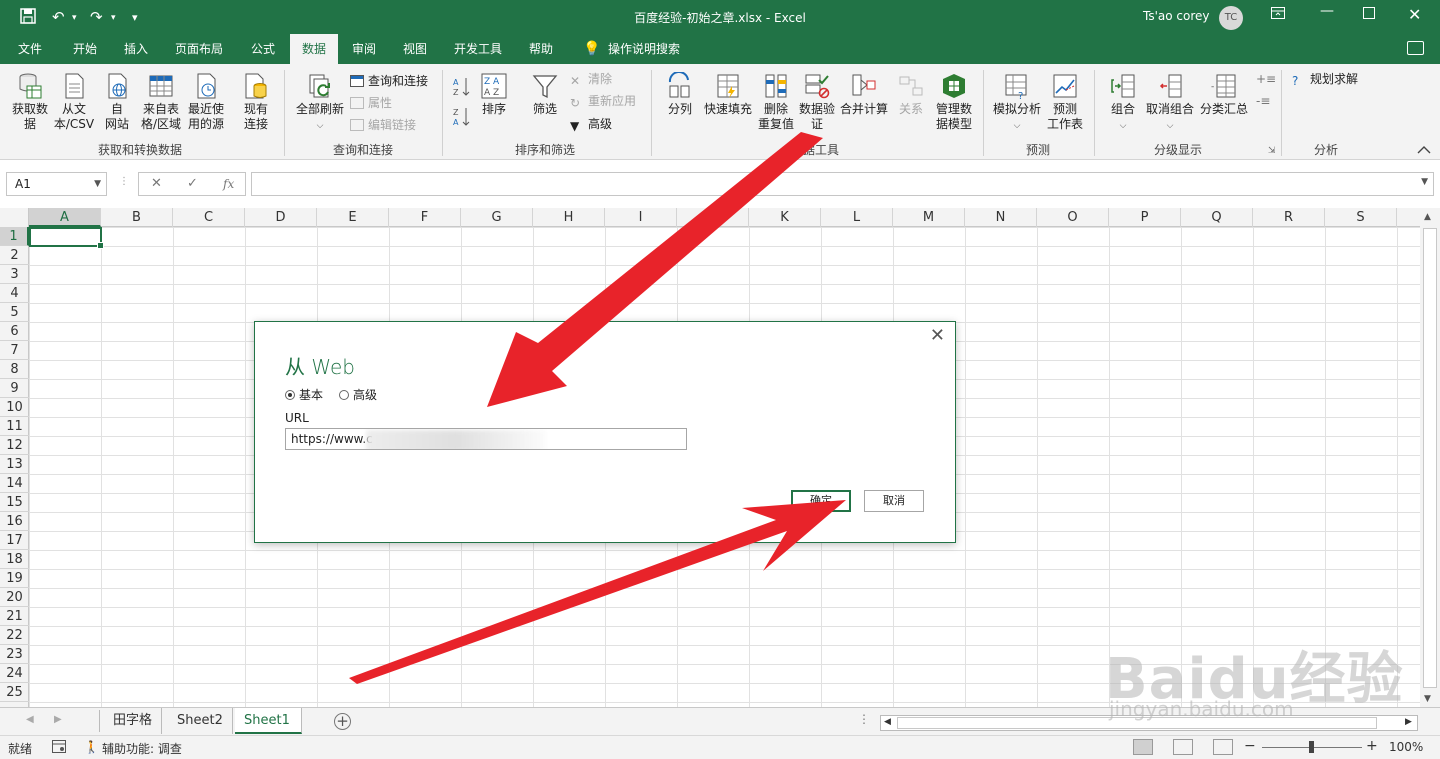  What do you see at coordinates (268, 721) in the screenshot?
I see `sheet-tab-sheet1: Sheet1` at bounding box center [268, 721].